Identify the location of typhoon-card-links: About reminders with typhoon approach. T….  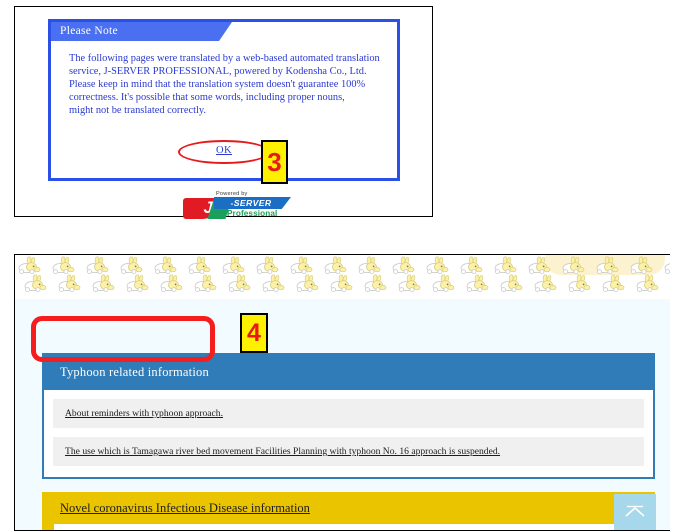
(348, 433).